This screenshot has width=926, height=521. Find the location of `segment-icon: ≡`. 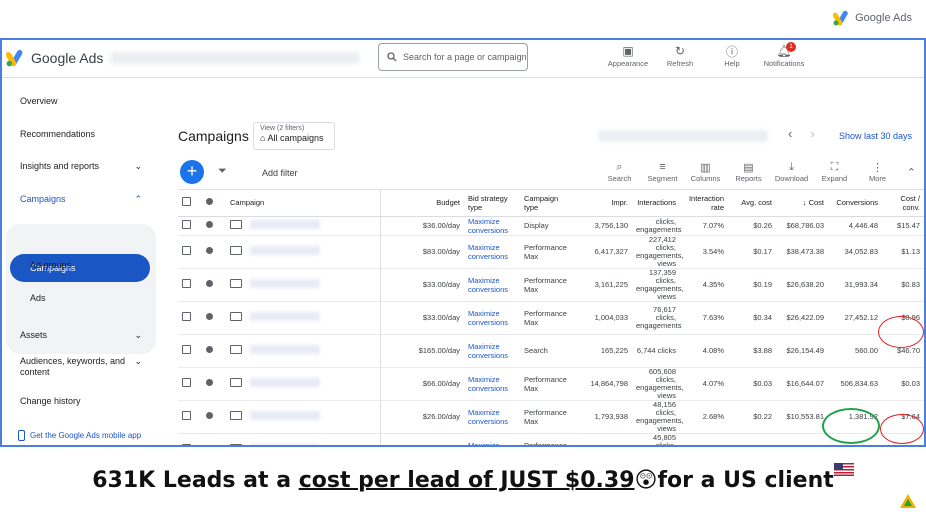

segment-icon: ≡ is located at coordinates (662, 167).